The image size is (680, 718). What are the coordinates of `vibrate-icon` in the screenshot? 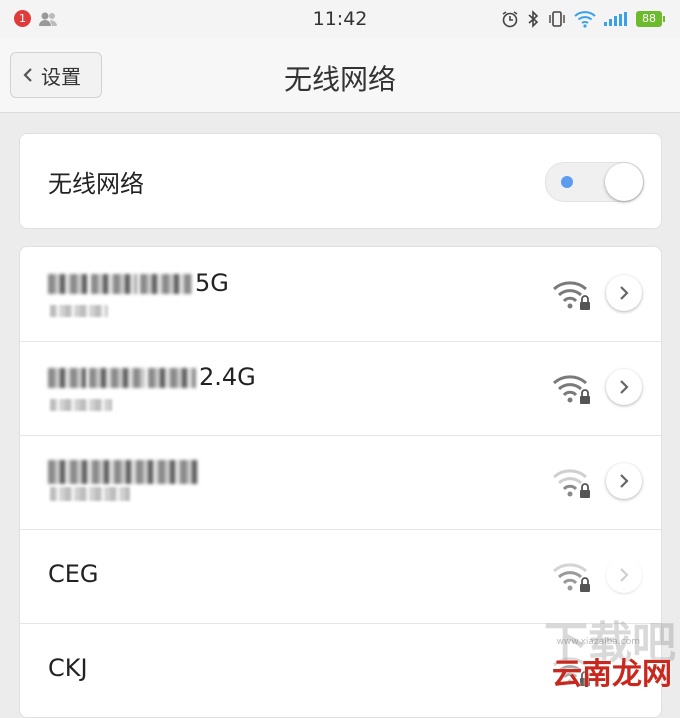 It's located at (557, 19).